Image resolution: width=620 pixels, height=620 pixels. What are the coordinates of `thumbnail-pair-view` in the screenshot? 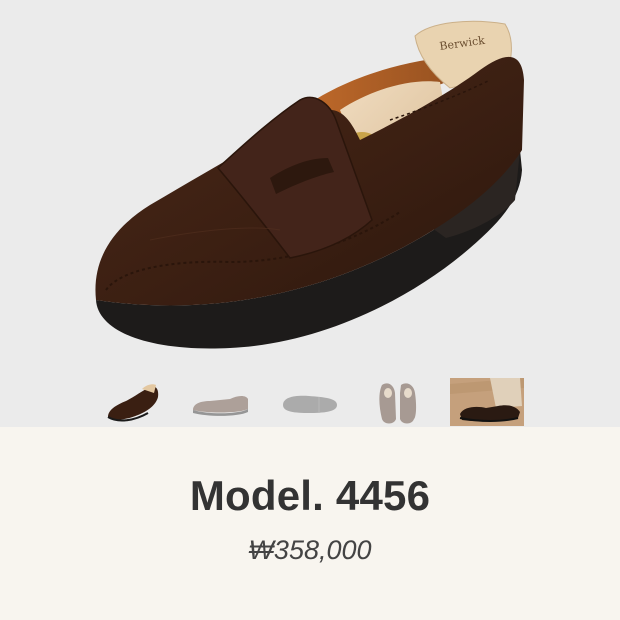 It's located at (398, 402).